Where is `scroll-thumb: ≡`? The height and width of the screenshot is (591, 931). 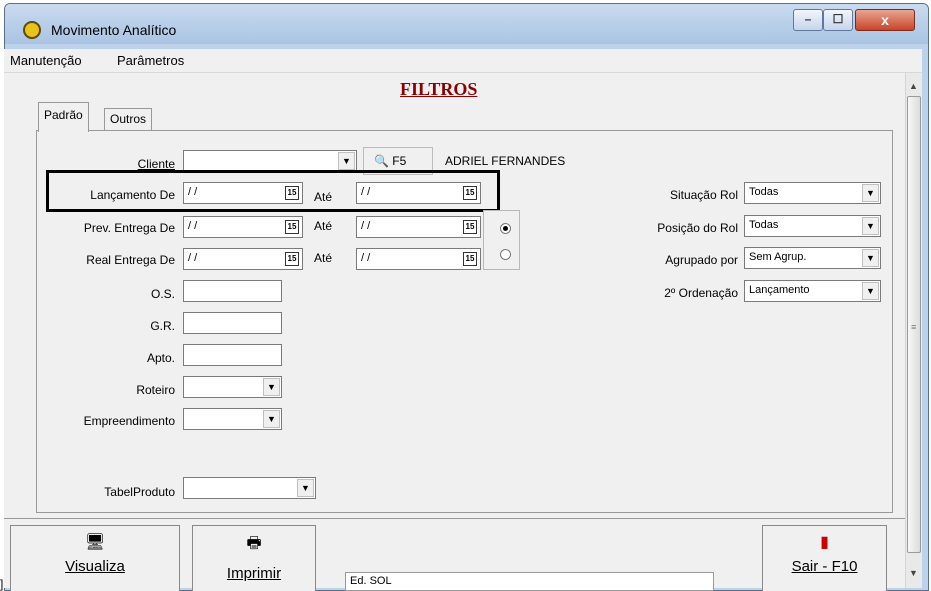 scroll-thumb: ≡ is located at coordinates (914, 324).